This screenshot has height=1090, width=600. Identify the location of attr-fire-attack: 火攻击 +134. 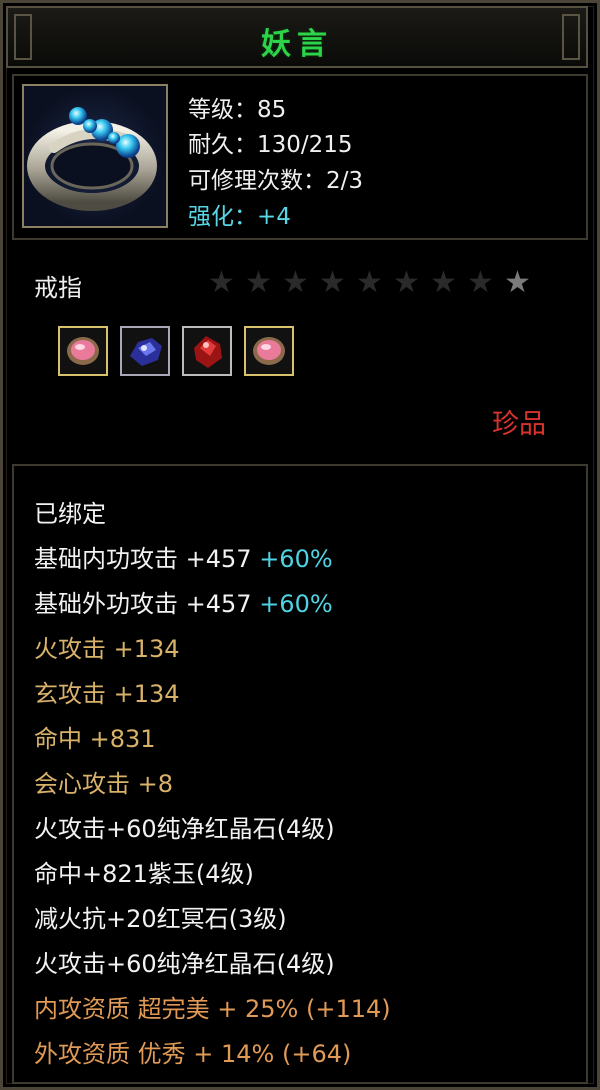
(107, 649).